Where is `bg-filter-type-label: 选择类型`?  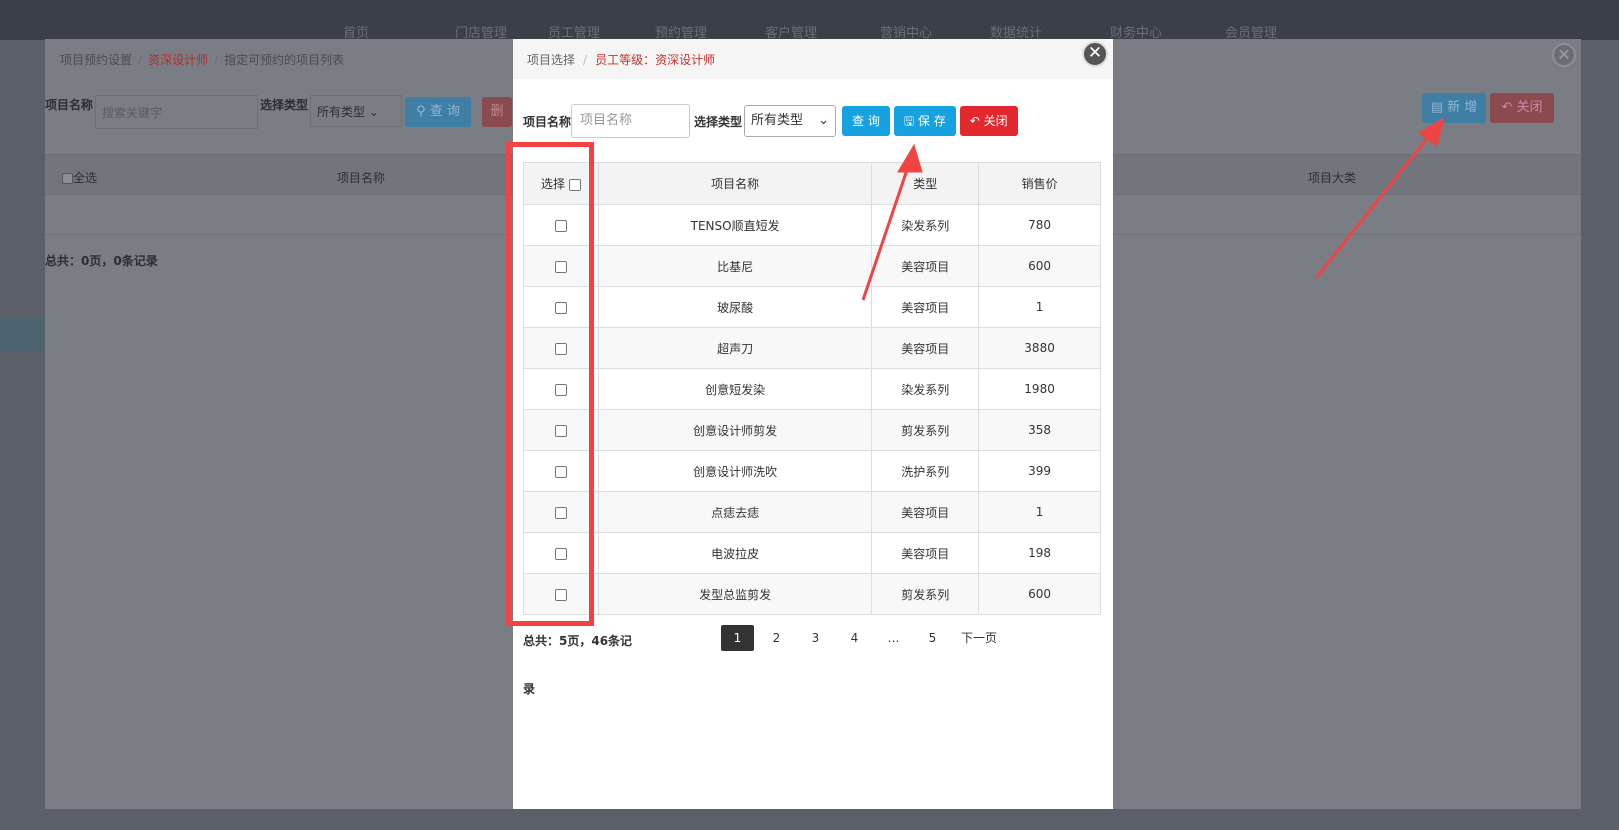
bg-filter-type-label: 选择类型 is located at coordinates (284, 105).